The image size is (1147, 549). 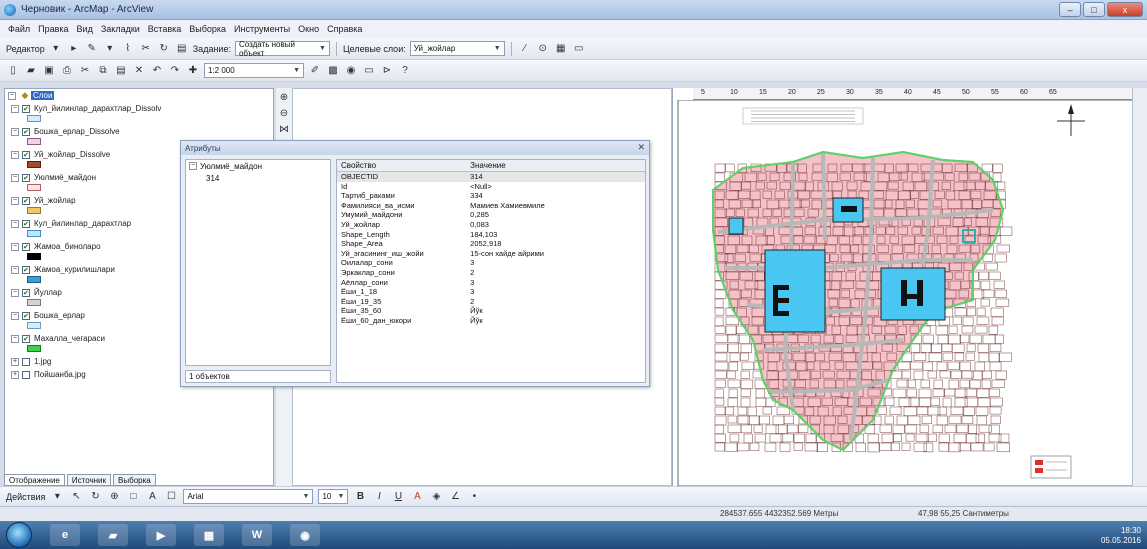 What do you see at coordinates (161, 535) in the screenshot?
I see `media-player-icon: ▶` at bounding box center [161, 535].